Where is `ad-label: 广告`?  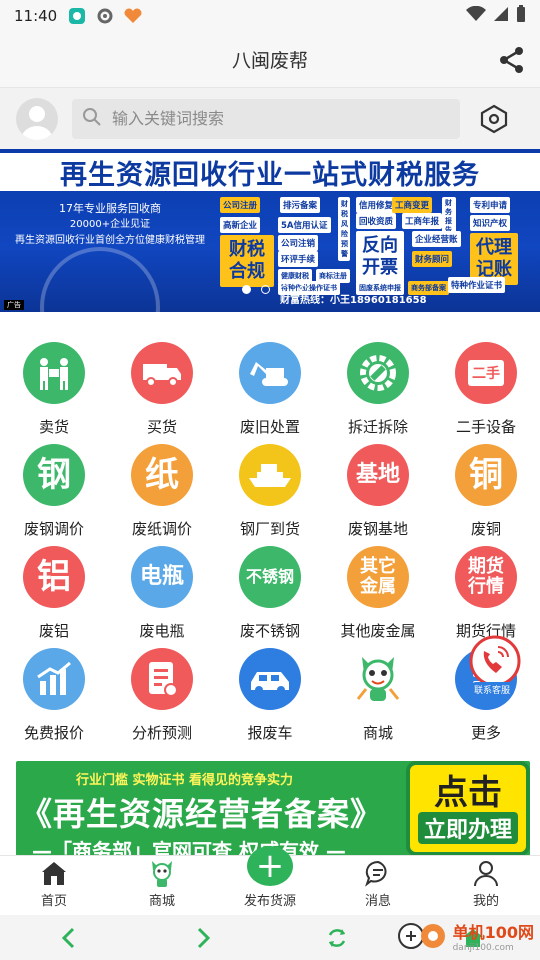
ad-label: 广告 is located at coordinates (14, 305).